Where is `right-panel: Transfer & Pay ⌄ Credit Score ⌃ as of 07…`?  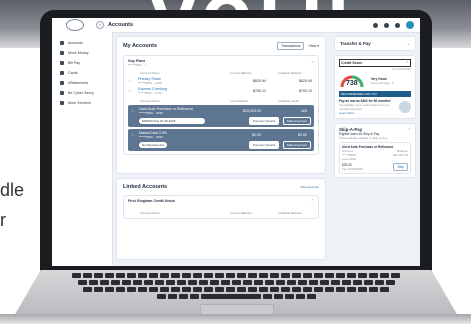
right-panel: Transfer & Pay ⌄ Credit Score ⌃ as of 07… is located at coordinates (375, 107).